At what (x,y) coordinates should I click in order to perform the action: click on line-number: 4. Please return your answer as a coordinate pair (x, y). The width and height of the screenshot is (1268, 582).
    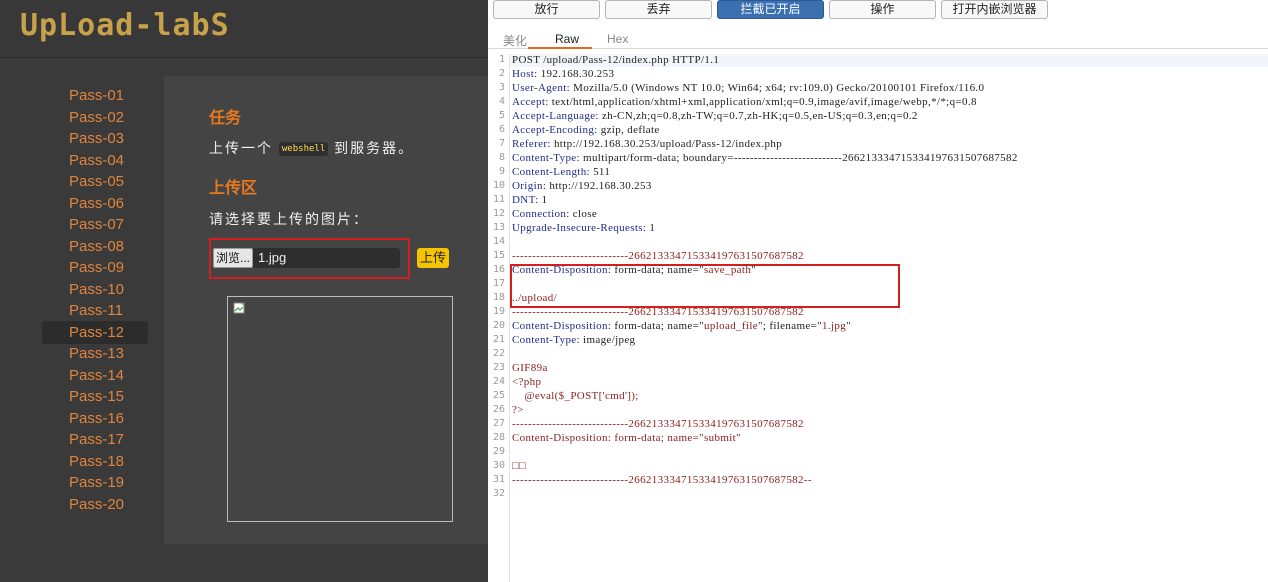
    Looking at the image, I should click on (501, 101).